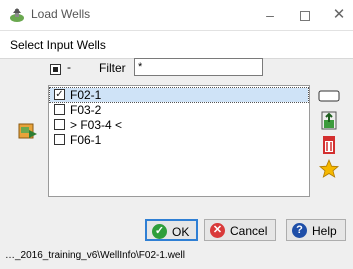  I want to click on delete-button, so click(329, 144).